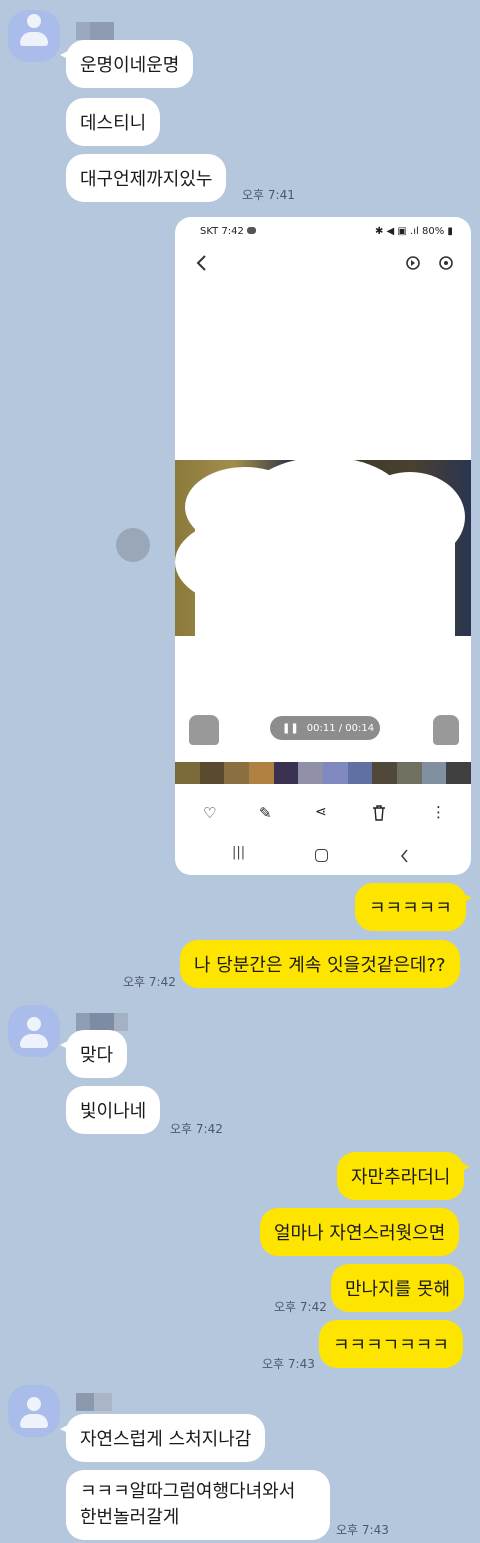 This screenshot has width=480, height=1543. I want to click on message-text: 빛이나네, so click(113, 1111).